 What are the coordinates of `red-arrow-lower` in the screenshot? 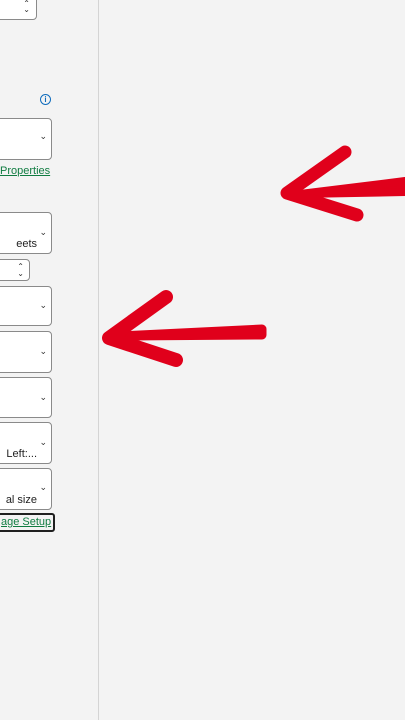 It's located at (184, 328).